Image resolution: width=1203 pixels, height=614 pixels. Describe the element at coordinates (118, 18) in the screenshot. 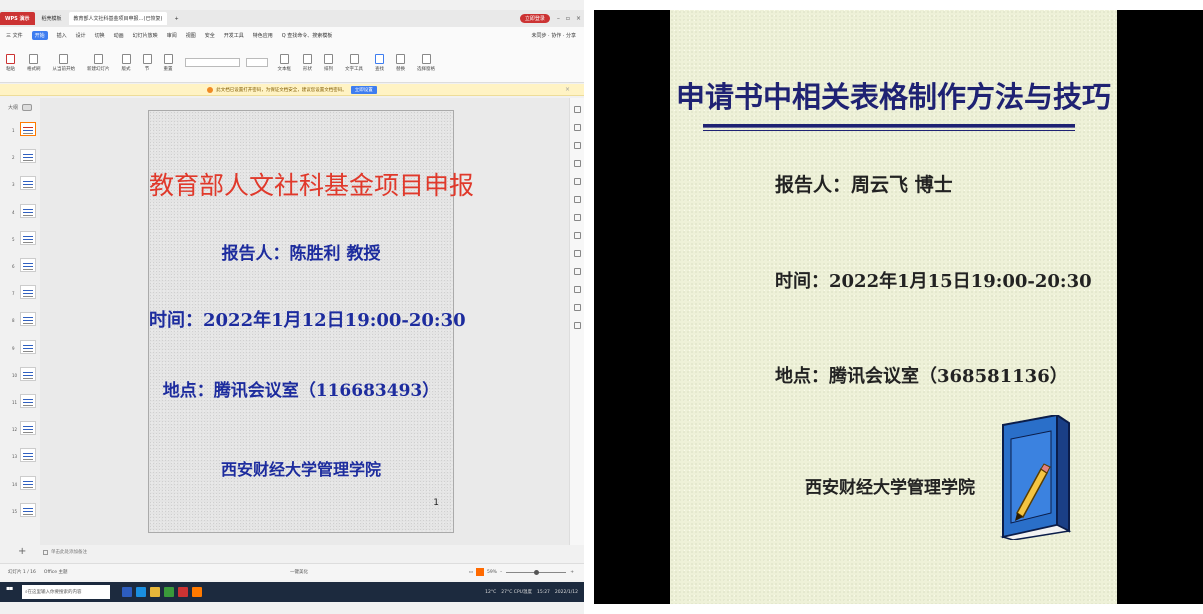

I see `tab-document: 教育部人文社科基金项目申报…(已恢复)` at that location.